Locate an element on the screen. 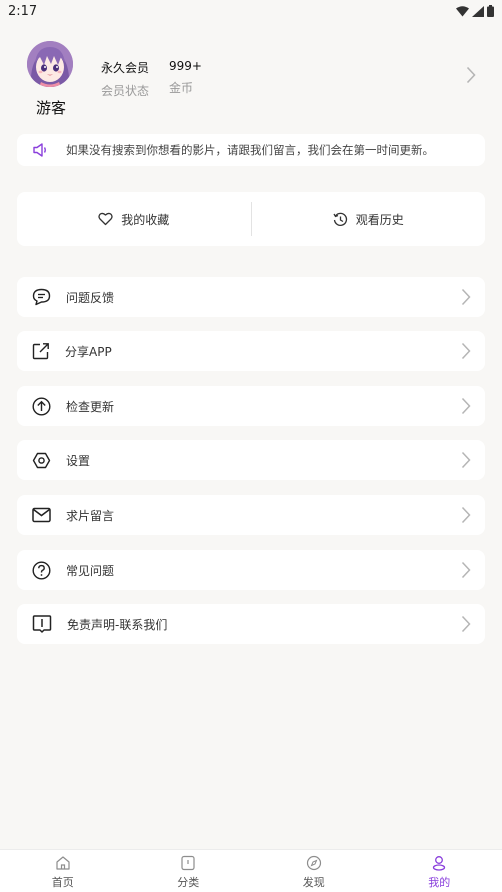  tab-mine: 我的 is located at coordinates (439, 871).